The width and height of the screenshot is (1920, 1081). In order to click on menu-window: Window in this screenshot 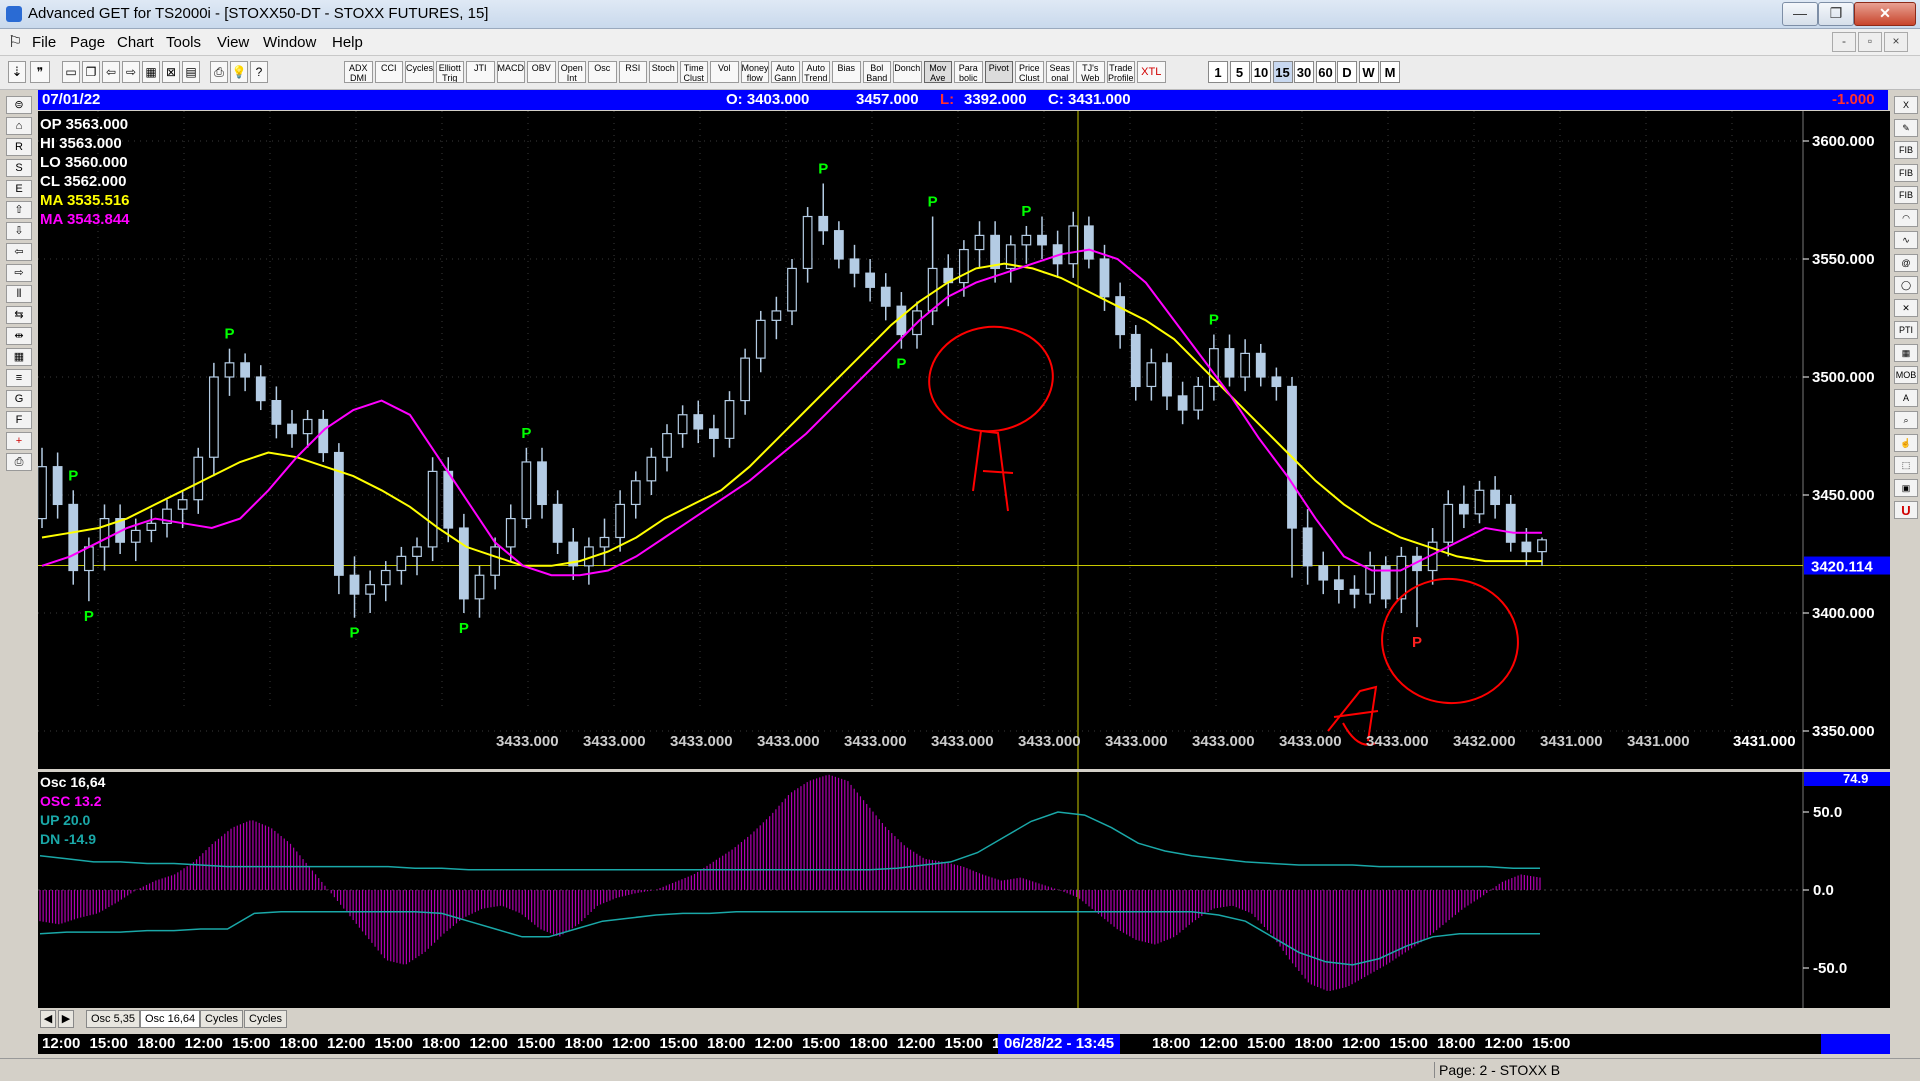, I will do `click(289, 42)`.